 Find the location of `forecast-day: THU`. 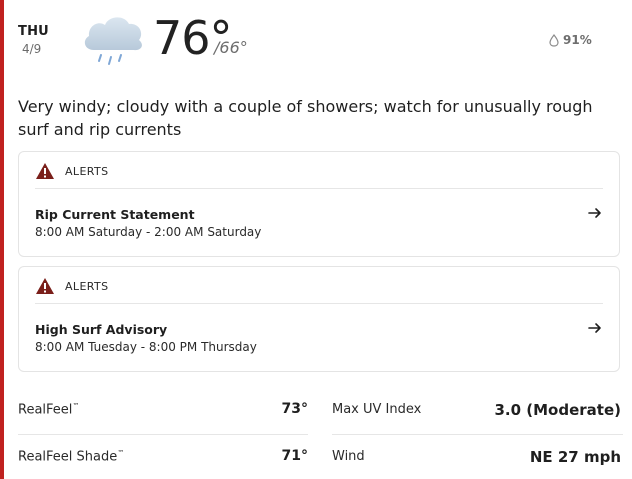

forecast-day: THU is located at coordinates (33, 31).